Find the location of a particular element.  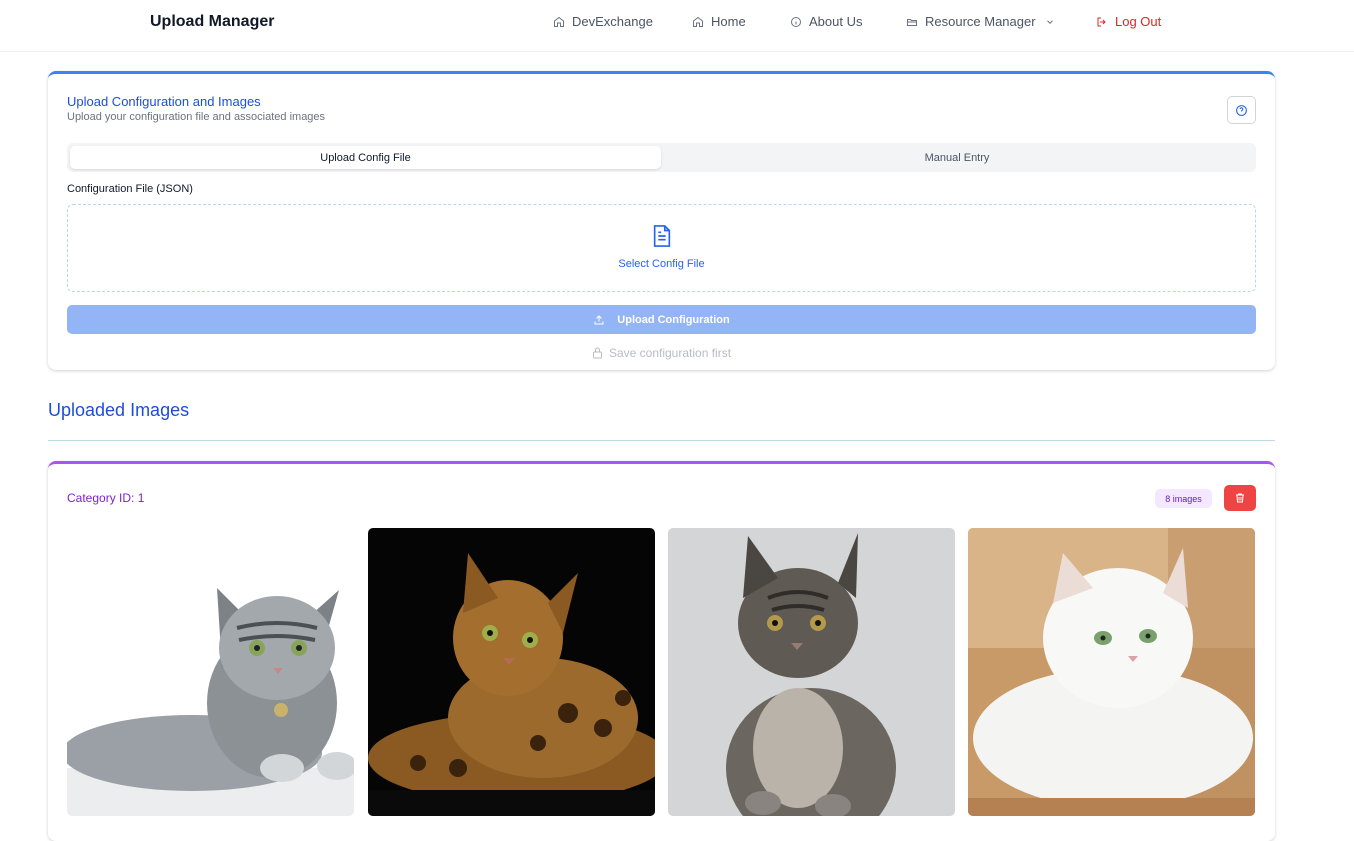

help-circle-icon is located at coordinates (1241, 110).